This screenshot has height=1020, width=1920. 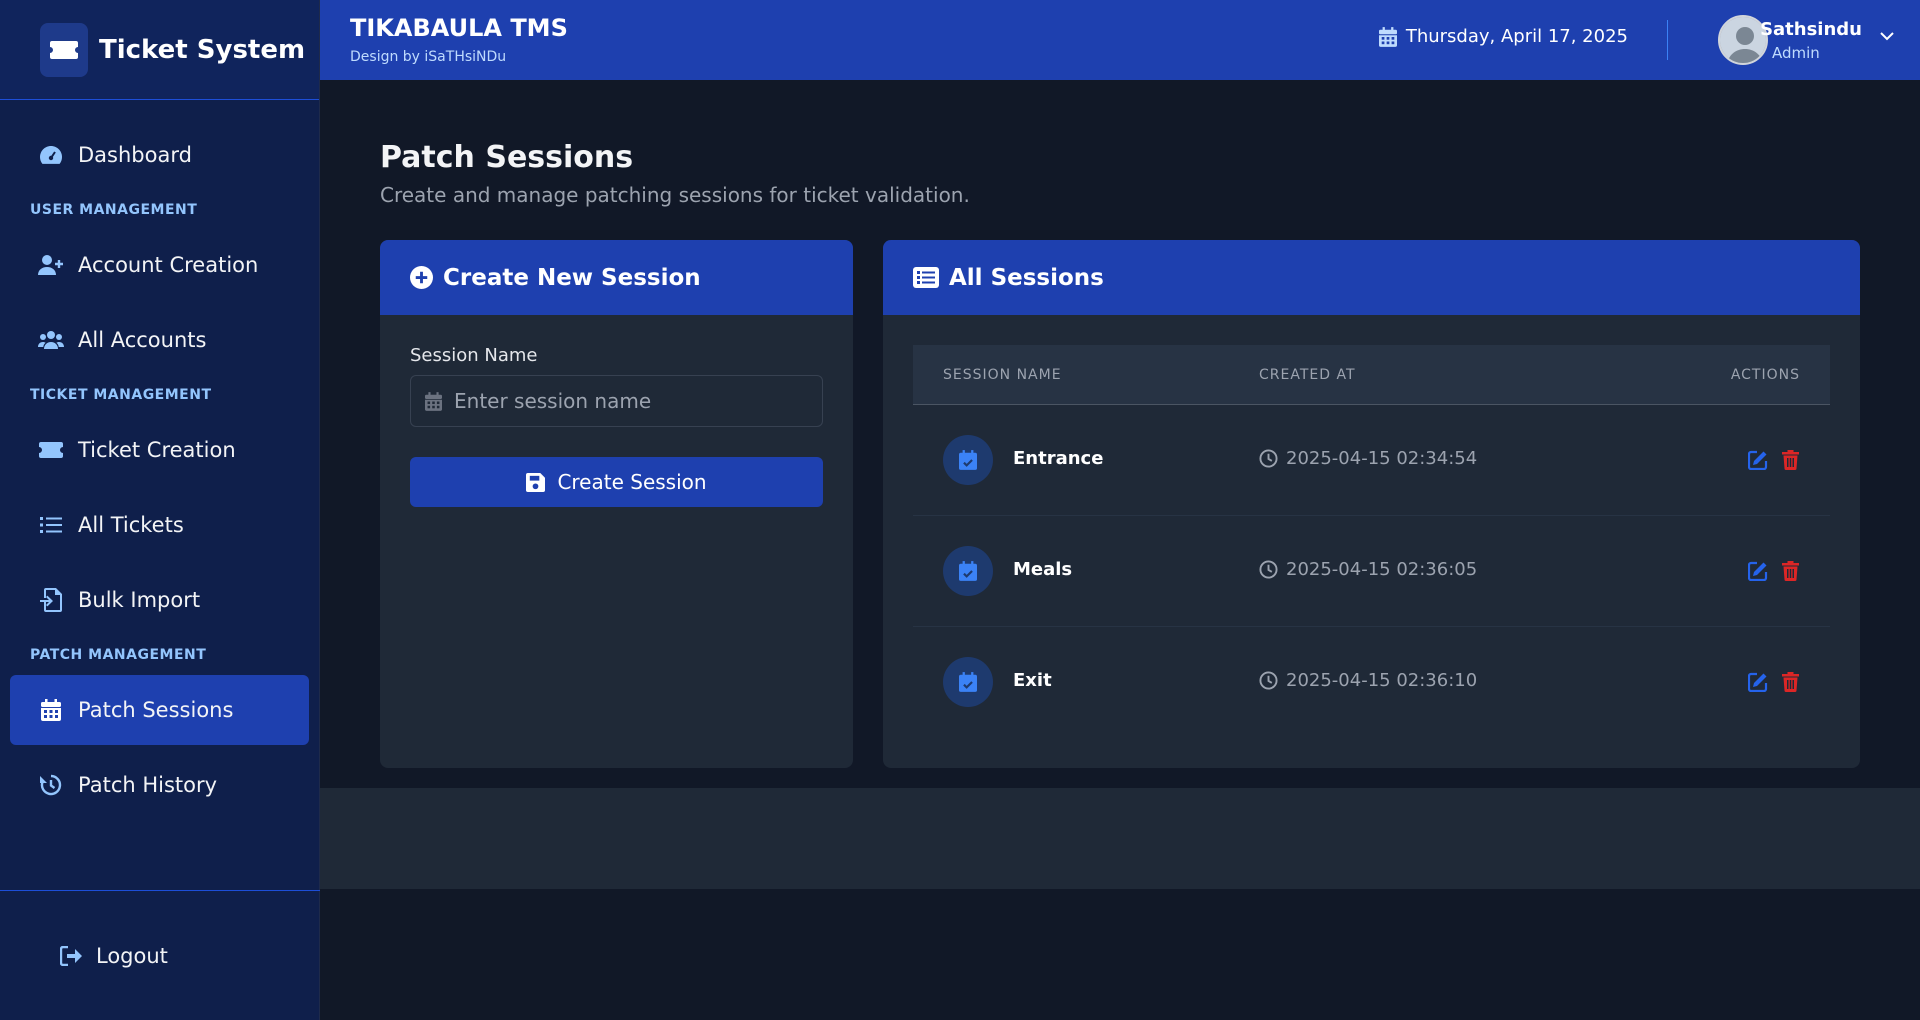 I want to click on plus-circle-icon, so click(x=421, y=277).